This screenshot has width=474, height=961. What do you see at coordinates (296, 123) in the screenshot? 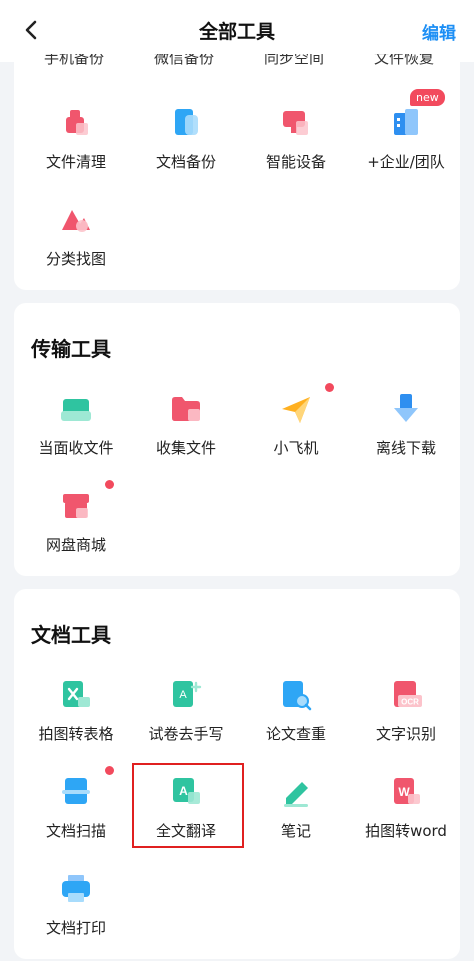
I see `monitor-icon` at bounding box center [296, 123].